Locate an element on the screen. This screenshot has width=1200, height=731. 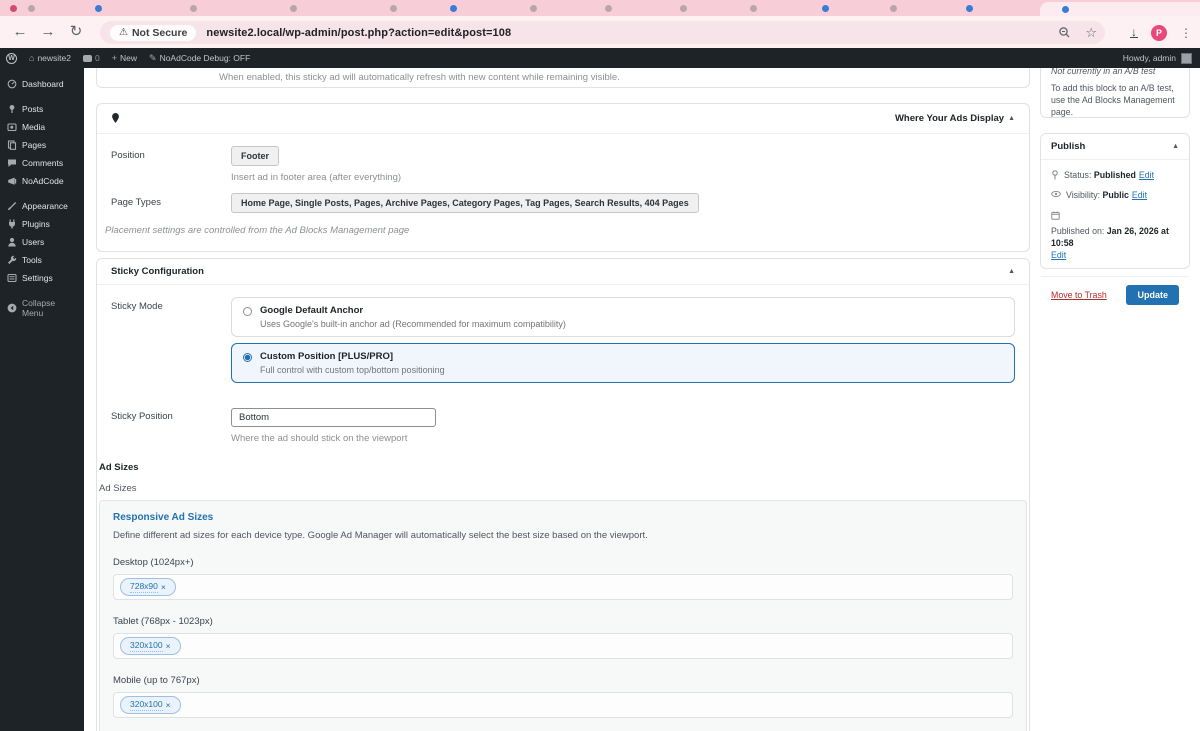
sidebar-item-posts: Posts is located at coordinates (42, 109).